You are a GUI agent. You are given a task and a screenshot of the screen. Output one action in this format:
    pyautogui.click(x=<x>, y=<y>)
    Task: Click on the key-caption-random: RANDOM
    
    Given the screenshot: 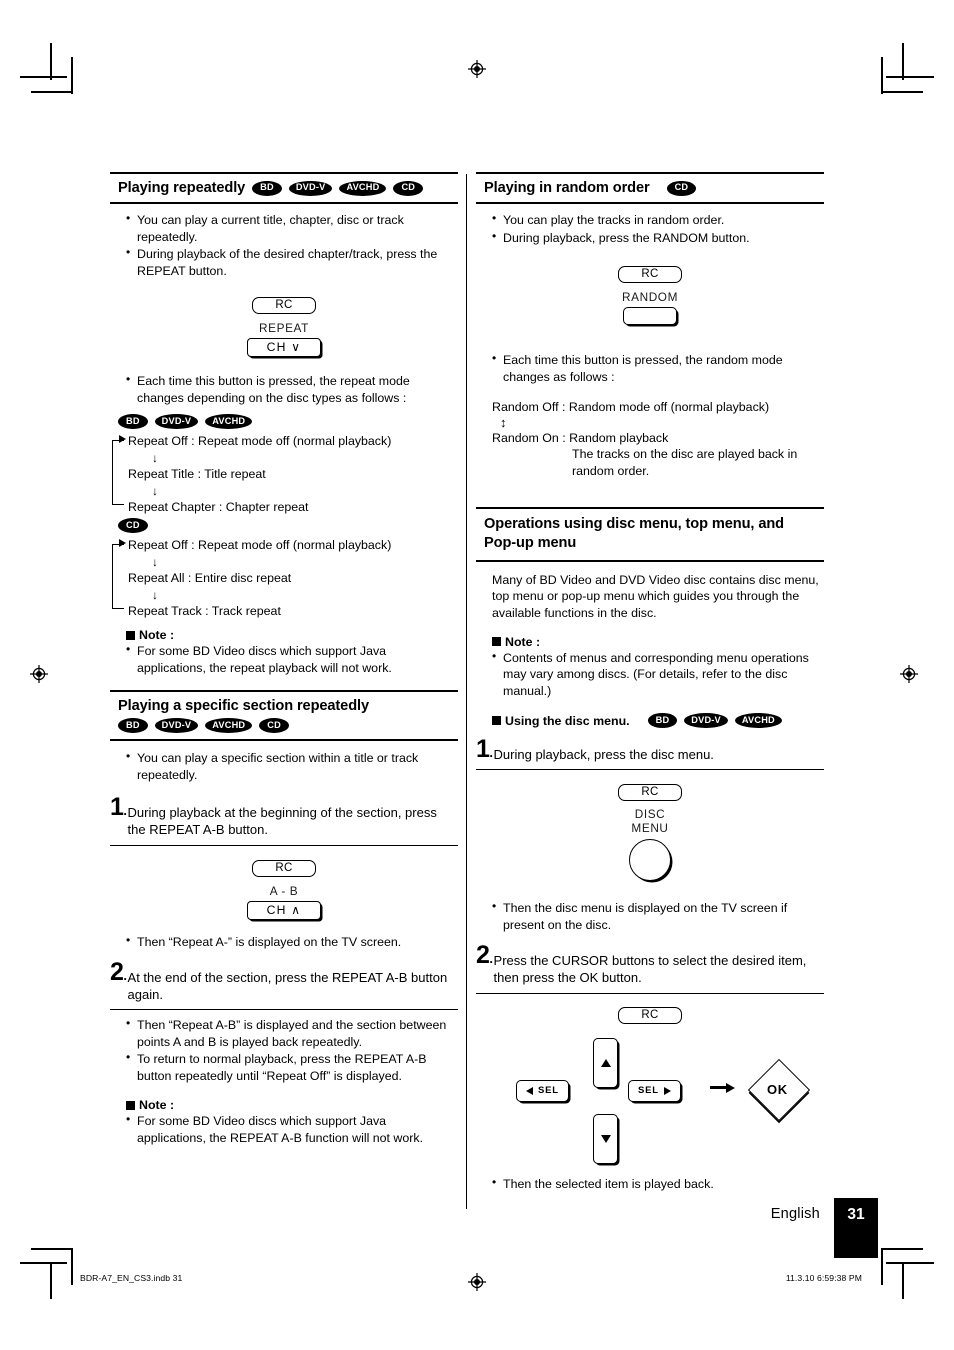 What is the action you would take?
    pyautogui.click(x=650, y=297)
    